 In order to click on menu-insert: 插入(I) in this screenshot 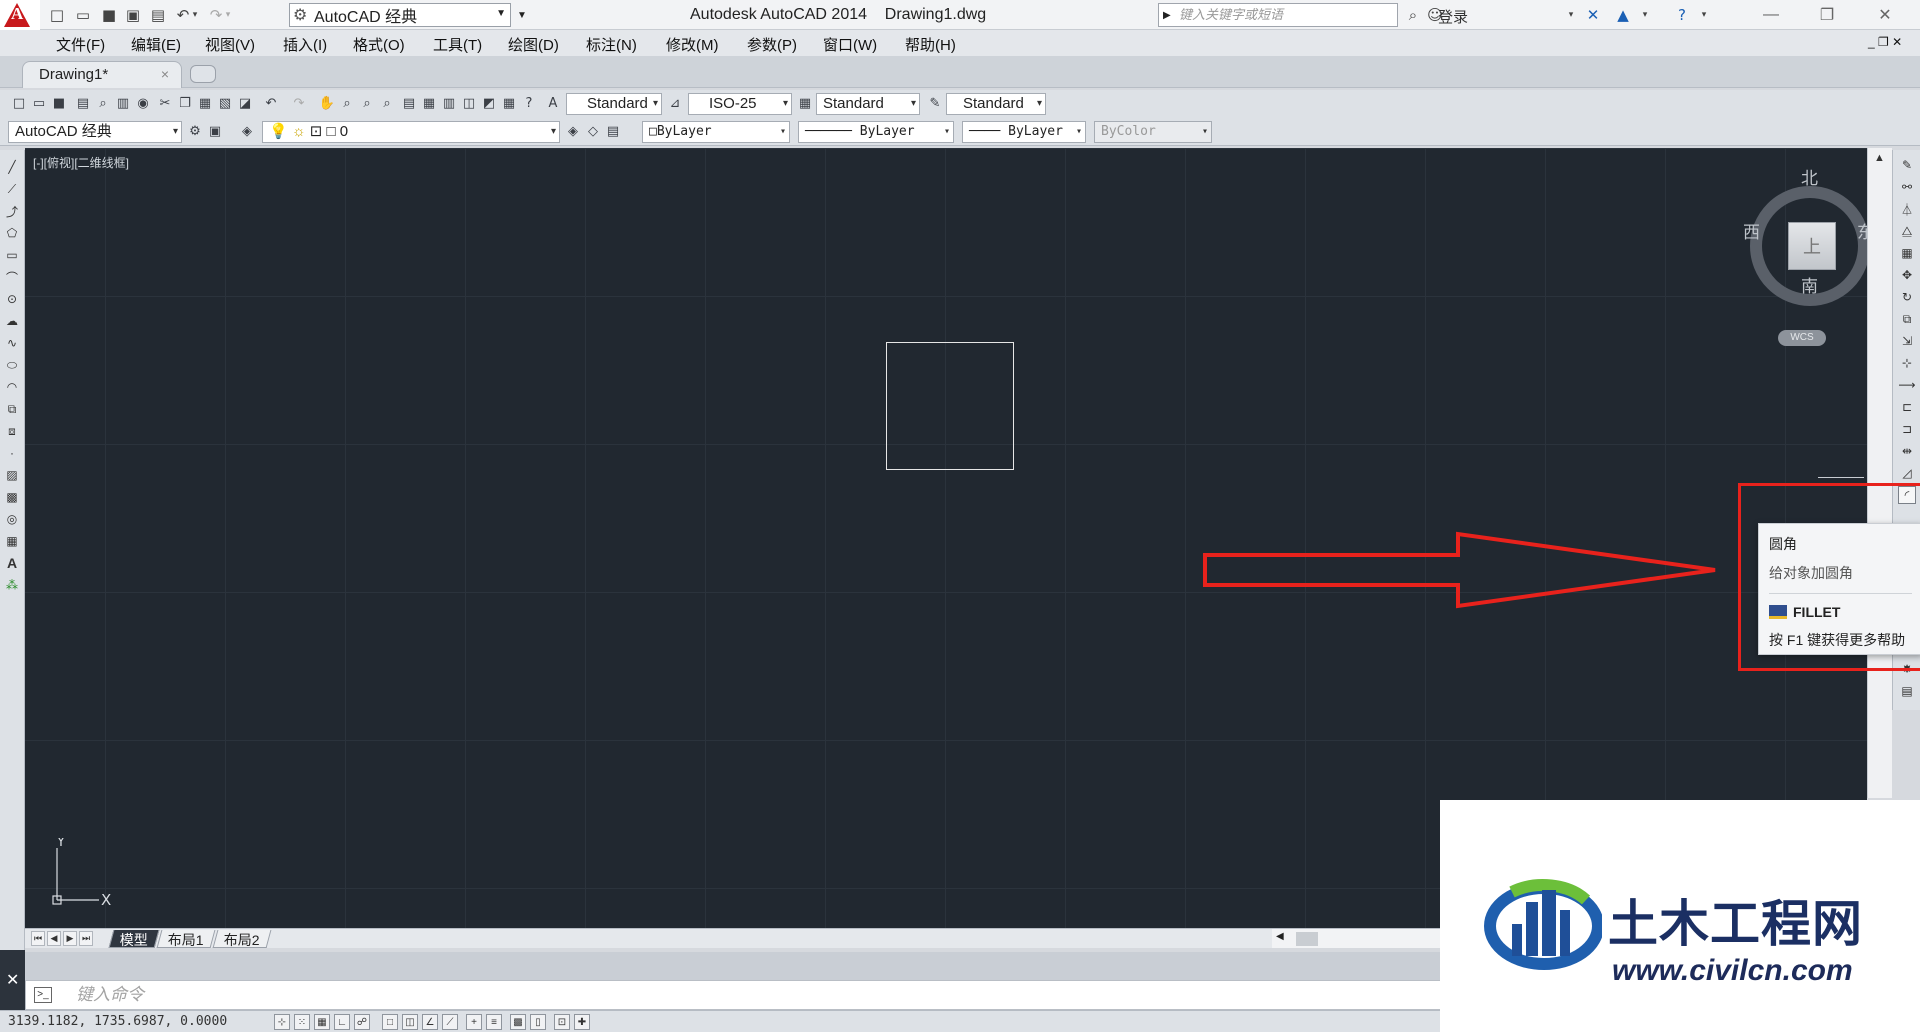, I will do `click(305, 44)`.